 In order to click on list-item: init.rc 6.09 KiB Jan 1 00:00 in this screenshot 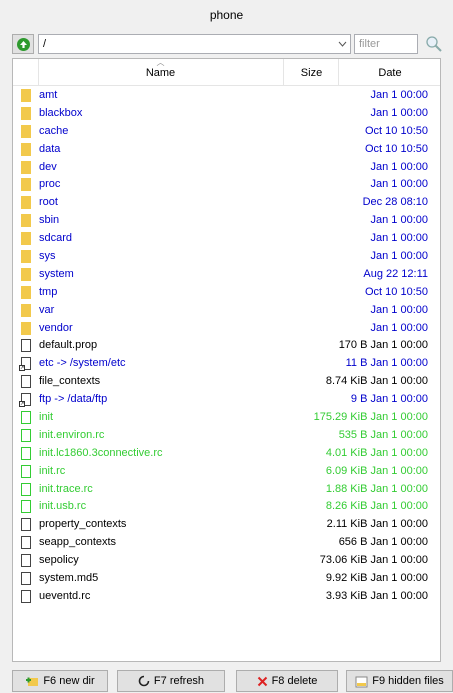, I will do `click(226, 472)`.